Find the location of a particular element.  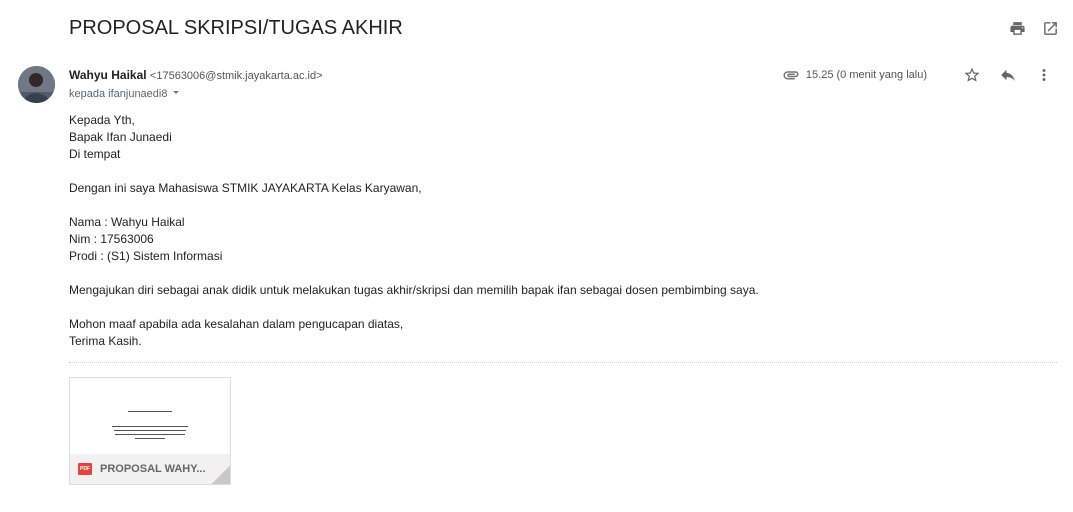

body-line: Kepada Yth, is located at coordinates (102, 120).